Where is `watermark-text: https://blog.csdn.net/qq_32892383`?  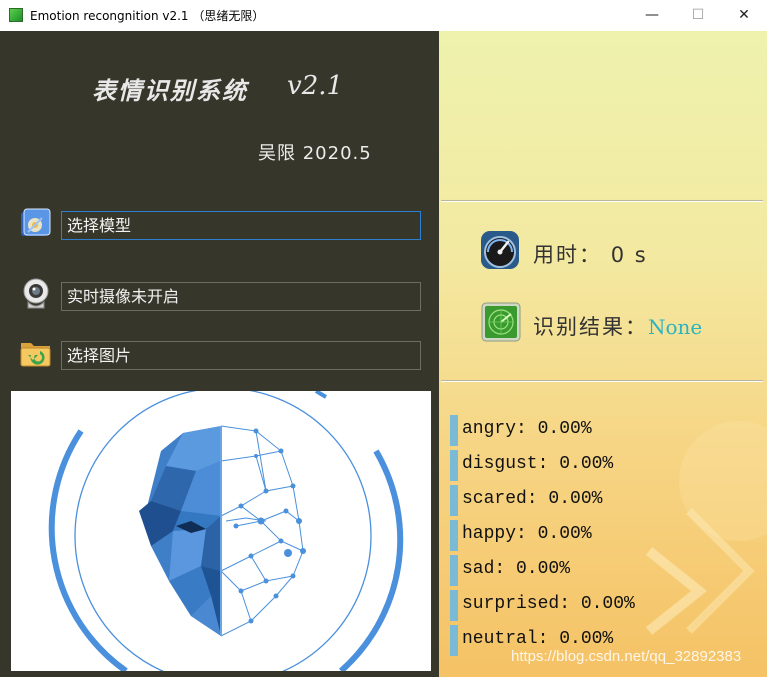
watermark-text: https://blog.csdn.net/qq_32892383 is located at coordinates (626, 656).